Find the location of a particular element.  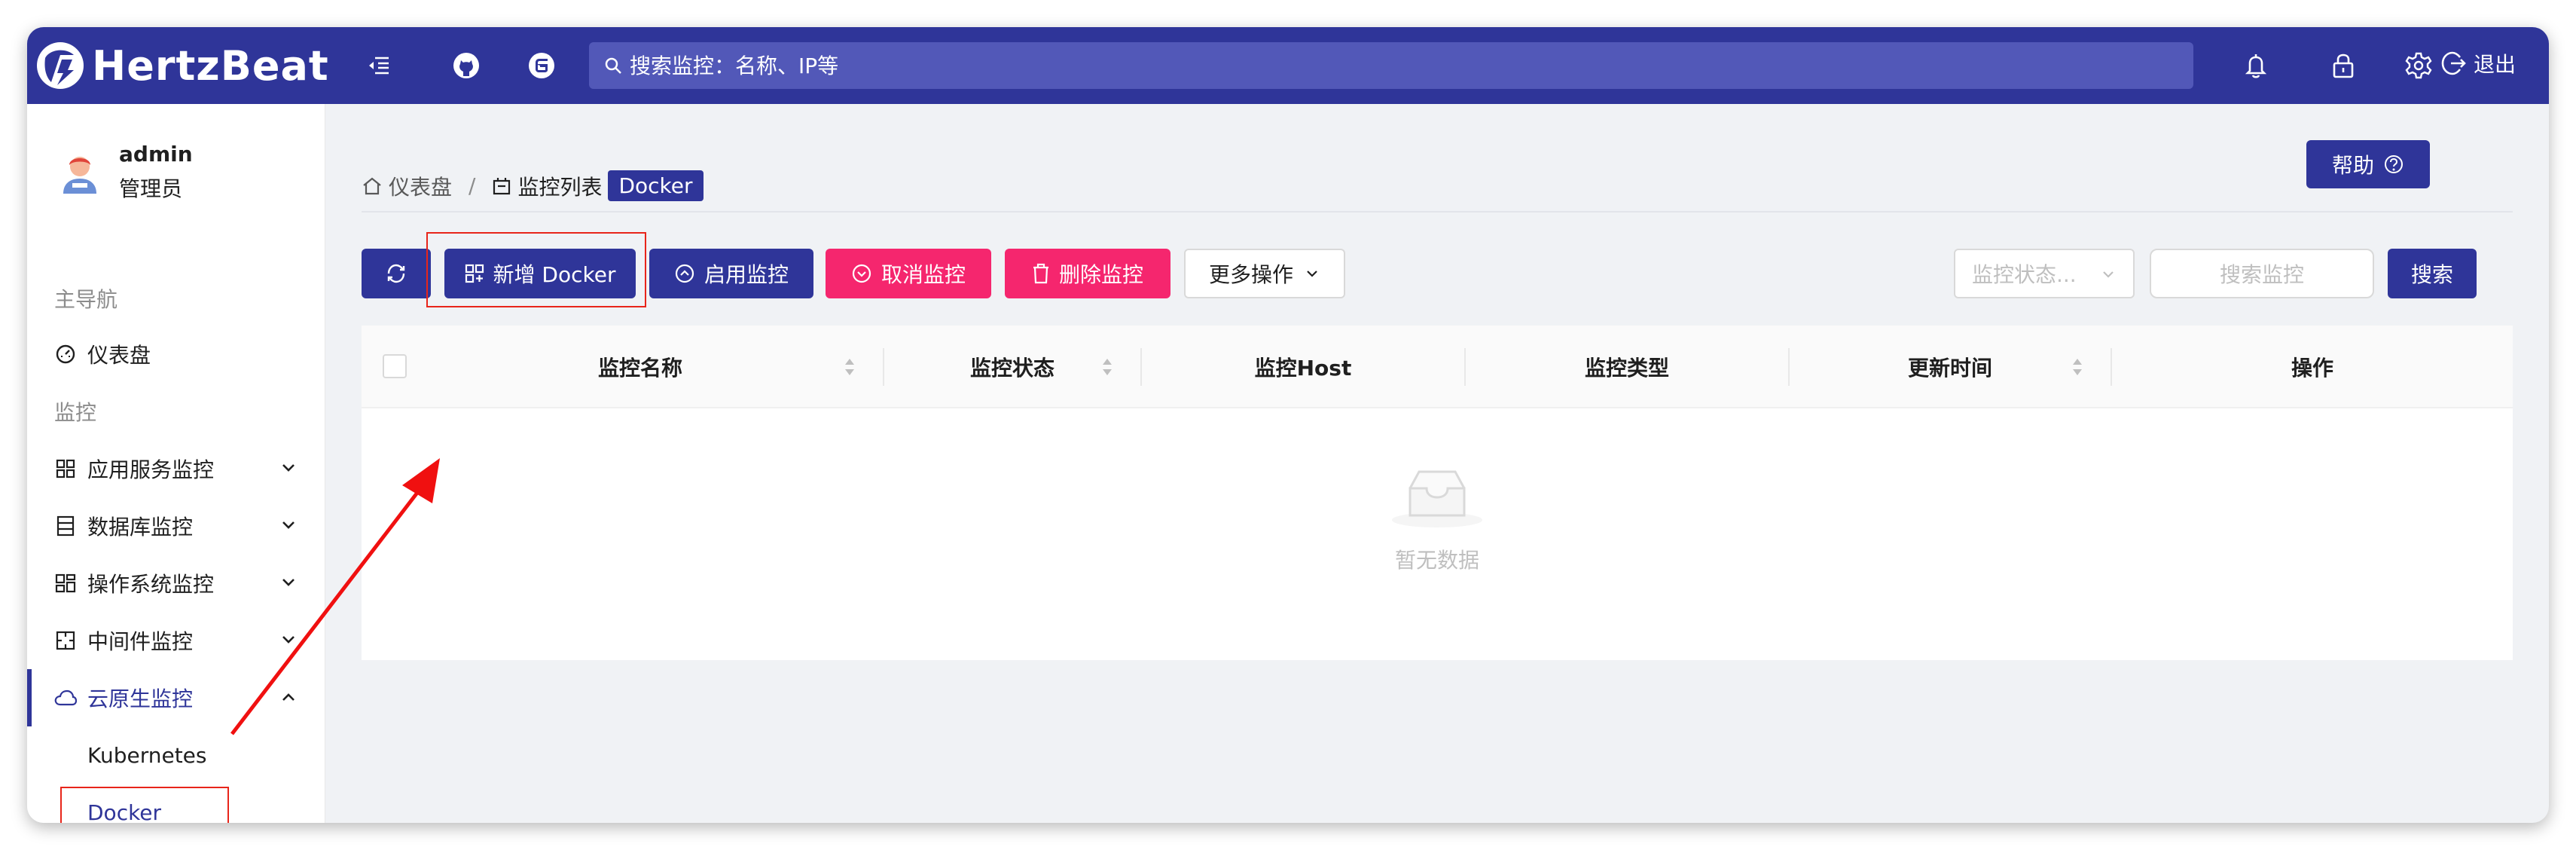

annotation-arrow is located at coordinates (335, 596).